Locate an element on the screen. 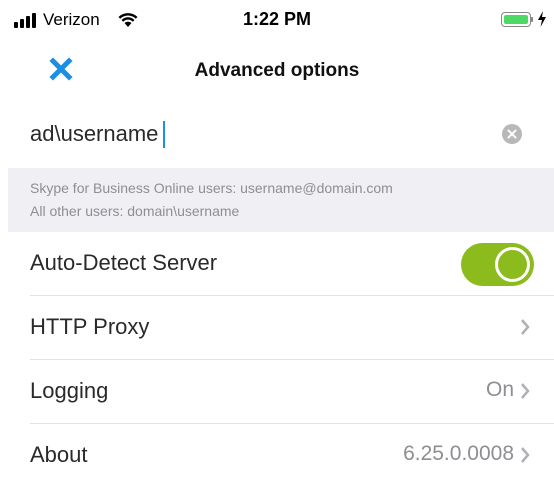 This screenshot has height=488, width=554. about-row: About 6.25.0.0008 is located at coordinates (281, 456).